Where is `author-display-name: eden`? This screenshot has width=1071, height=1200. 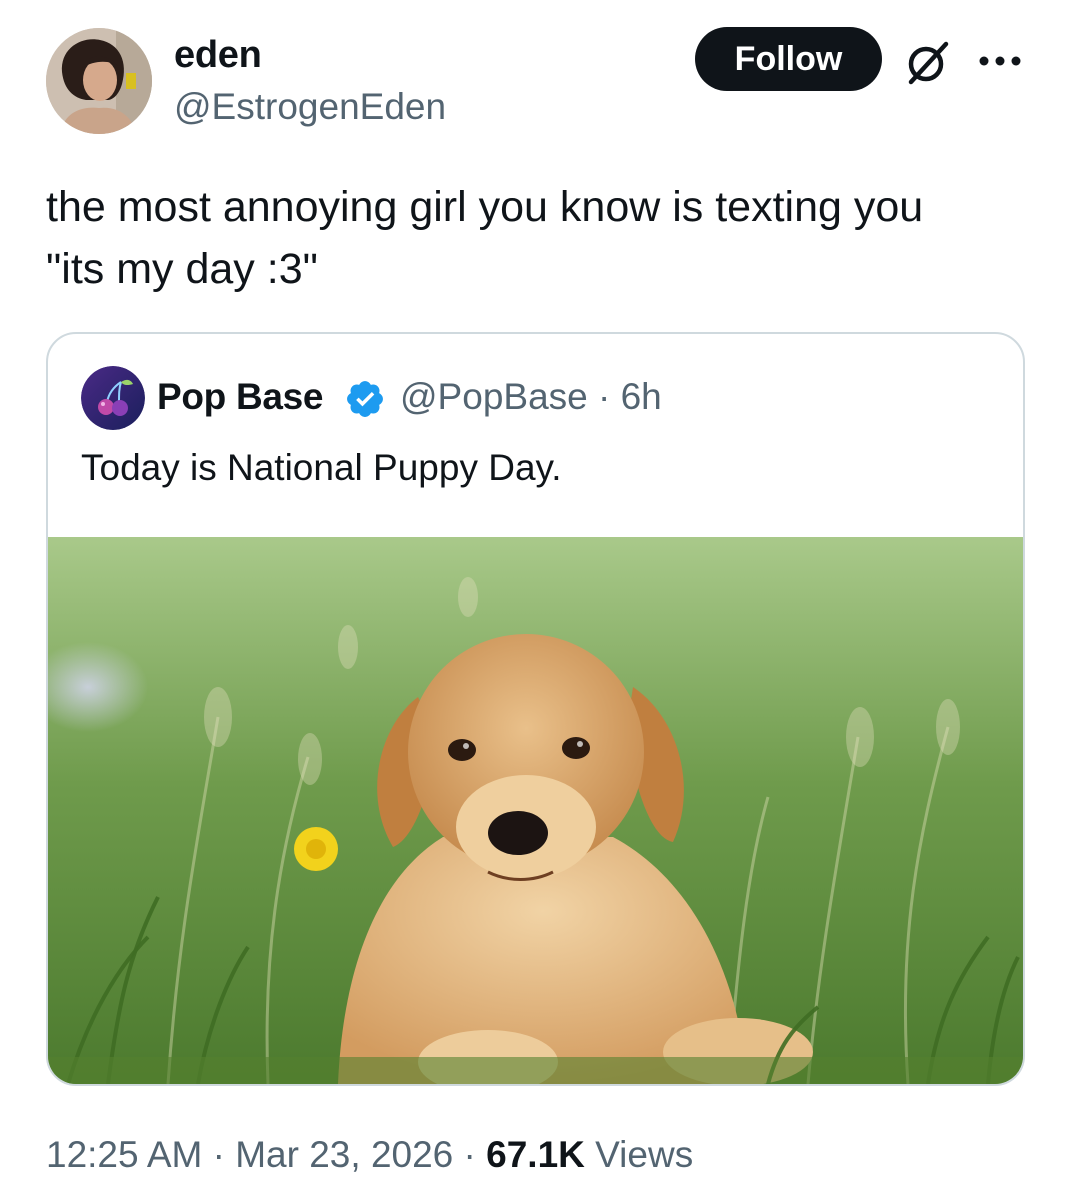
author-display-name: eden is located at coordinates (218, 55).